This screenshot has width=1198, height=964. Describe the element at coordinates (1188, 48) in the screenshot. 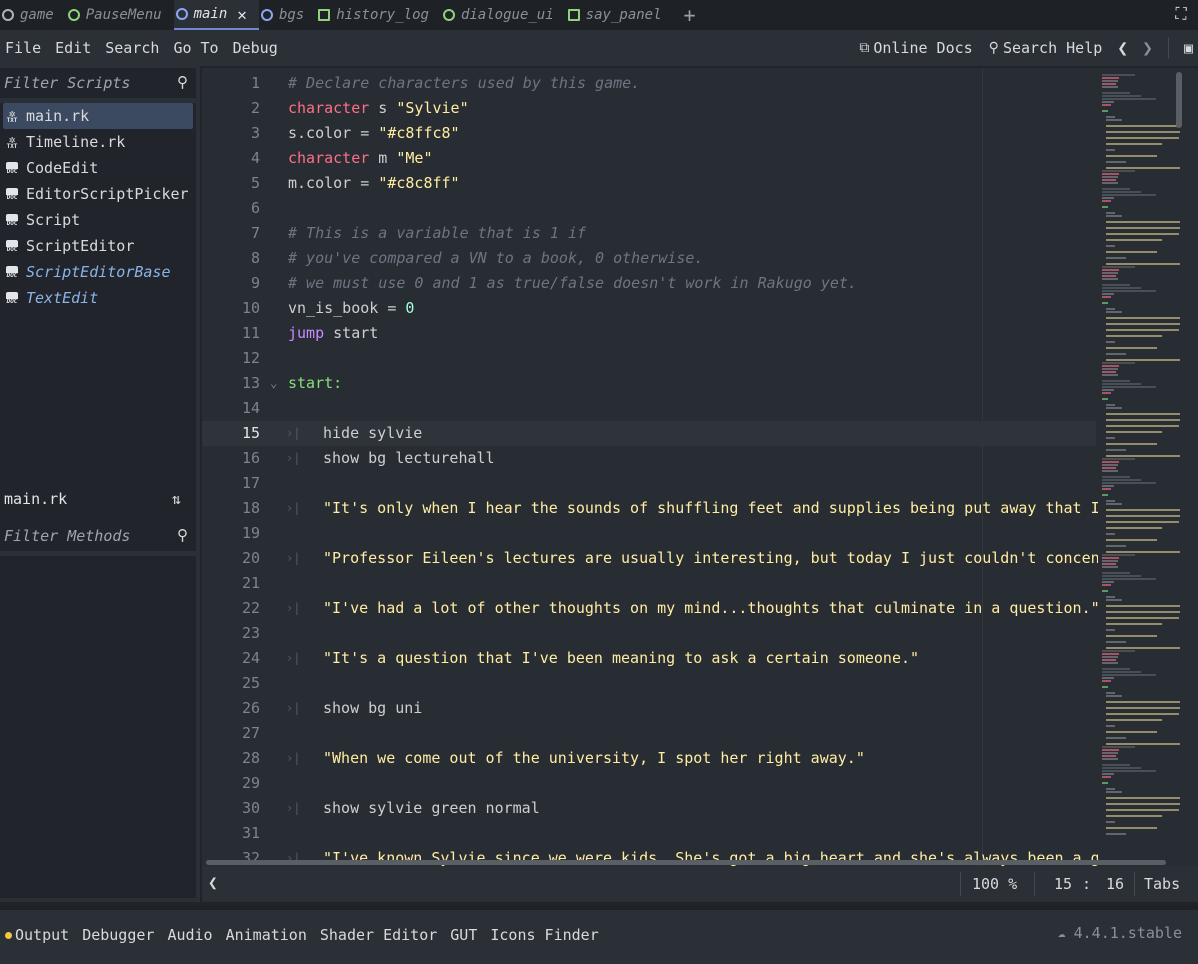

I see `make-floating-icon: ▣` at that location.